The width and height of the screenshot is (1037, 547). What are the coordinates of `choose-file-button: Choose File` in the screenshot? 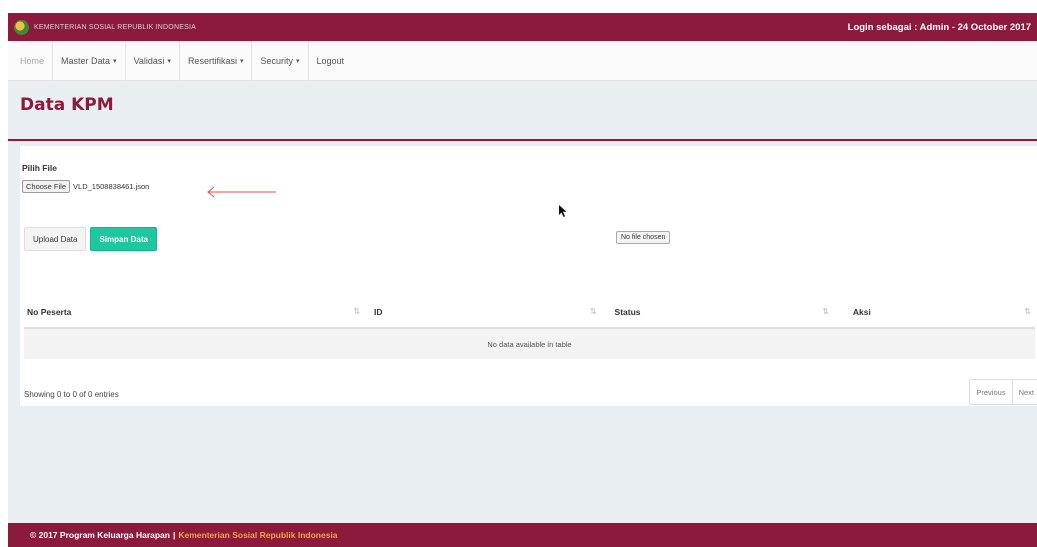 It's located at (46, 186).